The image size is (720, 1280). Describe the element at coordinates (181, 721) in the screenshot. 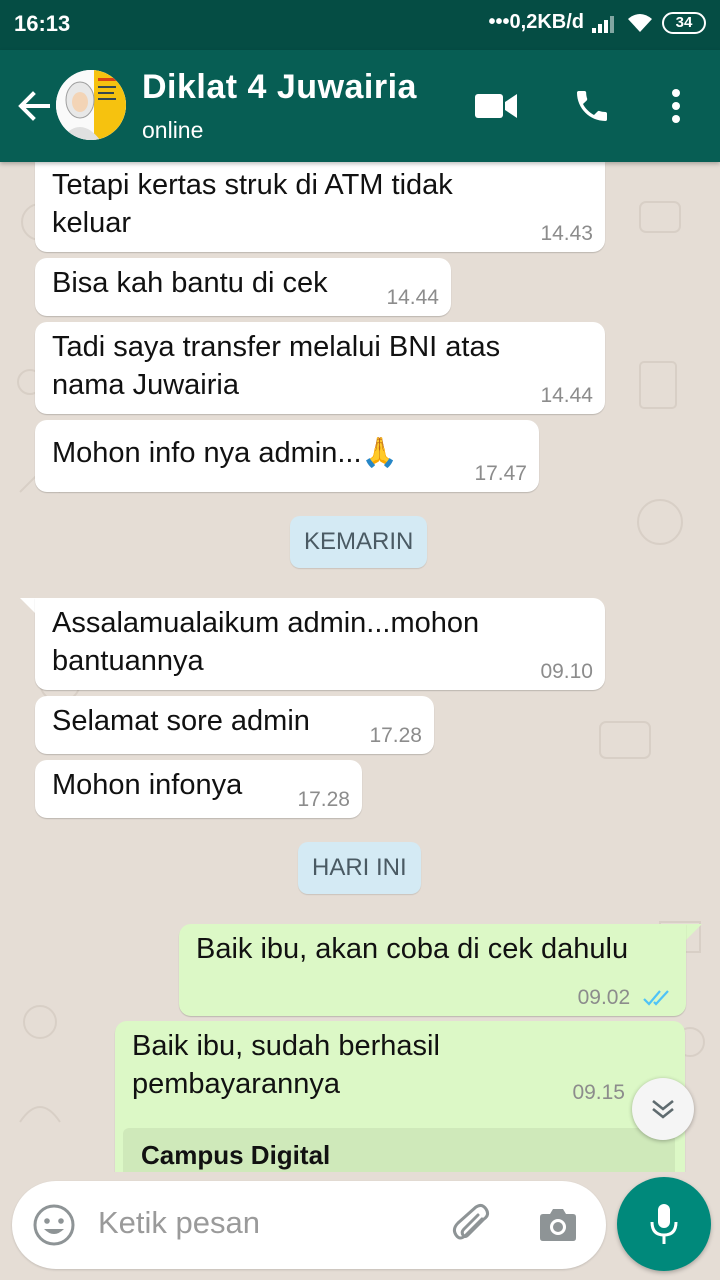

I see `message-text: Selamat sore admin` at that location.